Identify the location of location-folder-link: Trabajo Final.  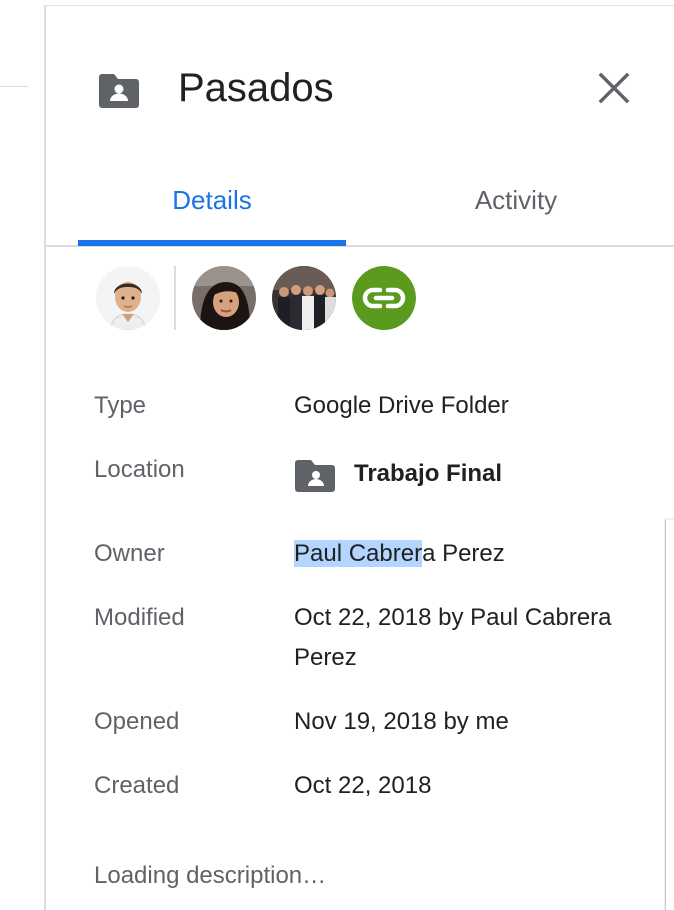
(428, 474).